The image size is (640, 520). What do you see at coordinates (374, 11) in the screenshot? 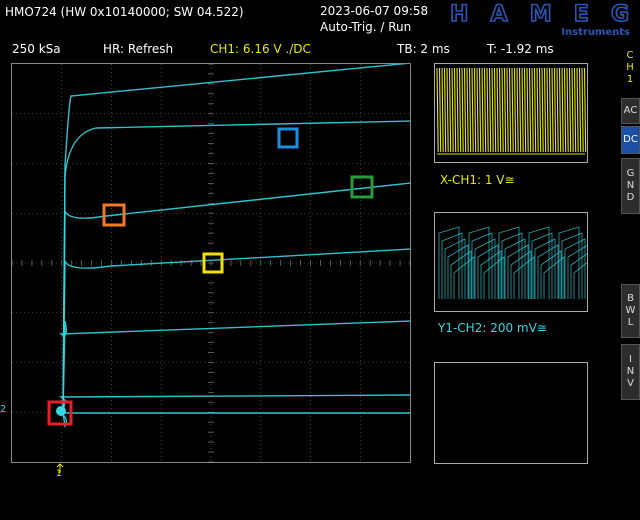
I see `datetime: 2023-06-07 09:58` at bounding box center [374, 11].